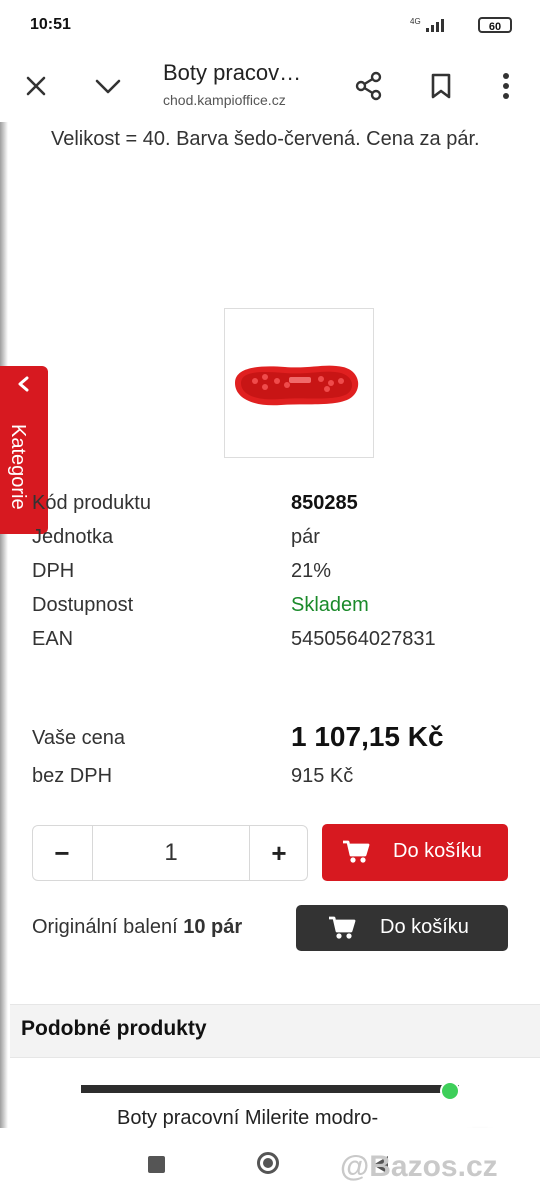  I want to click on spec-label-product-code: Kód produktu, so click(91, 503).